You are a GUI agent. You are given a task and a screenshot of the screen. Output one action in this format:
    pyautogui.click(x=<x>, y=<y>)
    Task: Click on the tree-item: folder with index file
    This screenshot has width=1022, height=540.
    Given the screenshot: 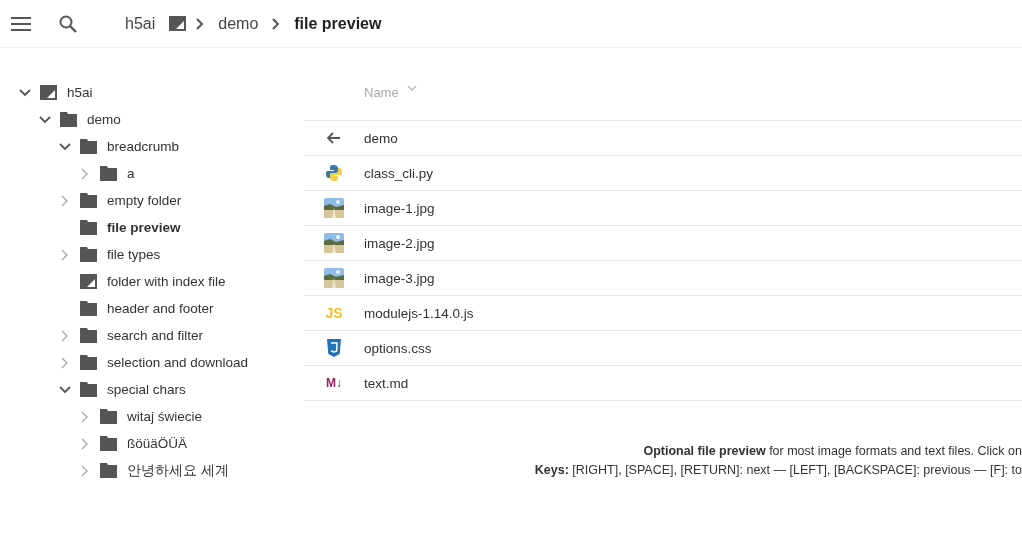 What is the action you would take?
    pyautogui.click(x=166, y=281)
    